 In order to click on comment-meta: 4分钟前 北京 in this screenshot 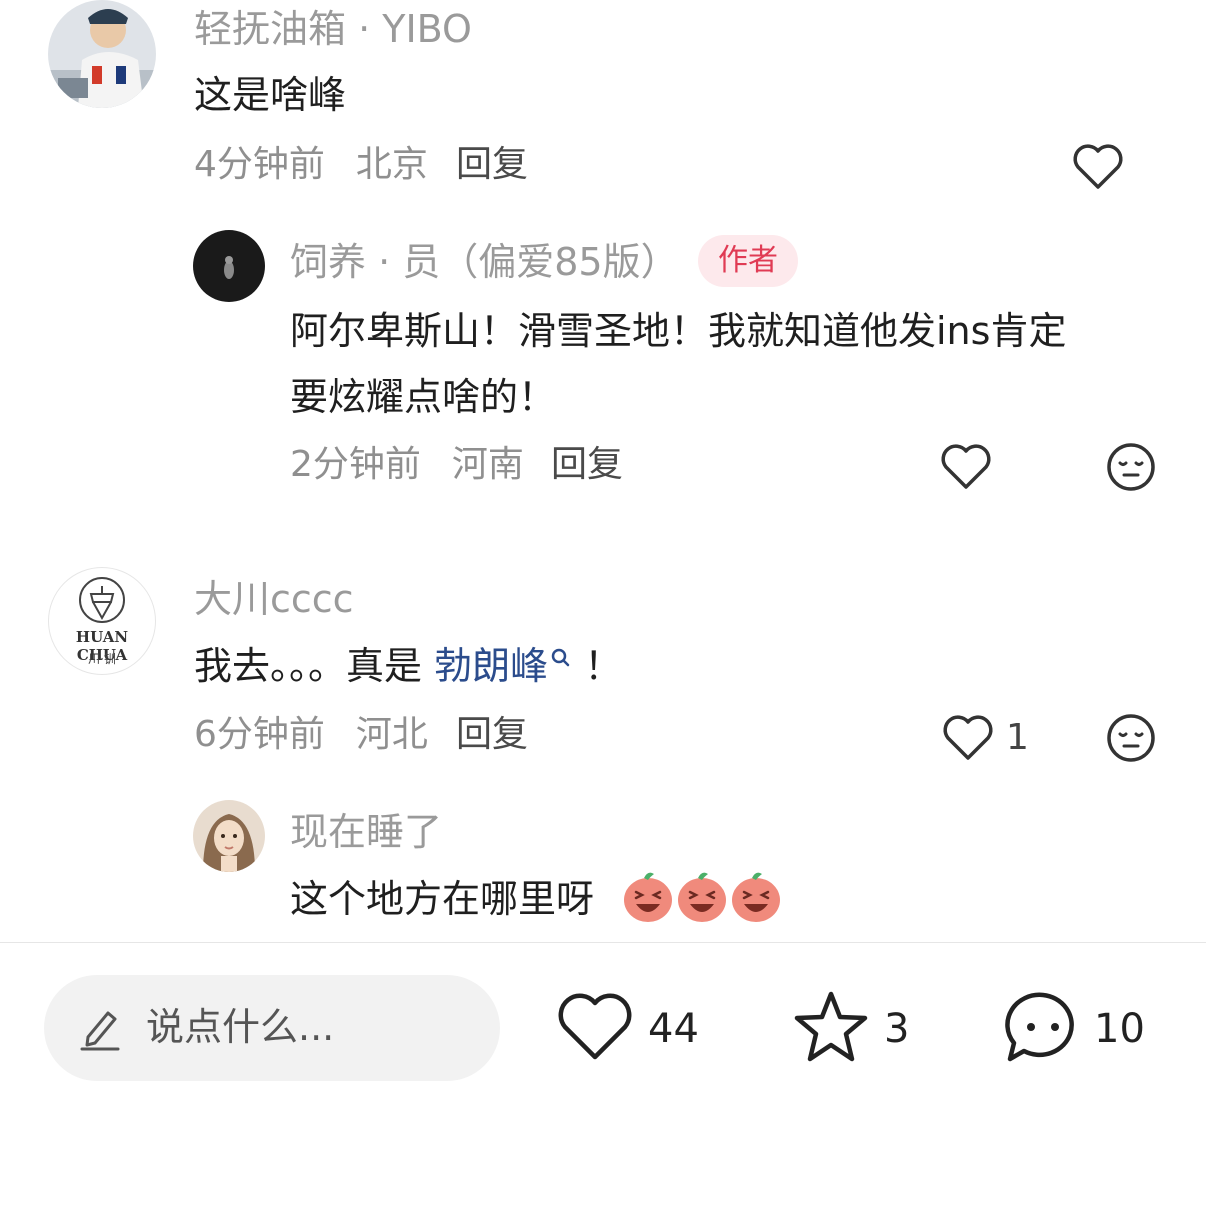, I will do `click(311, 165)`.